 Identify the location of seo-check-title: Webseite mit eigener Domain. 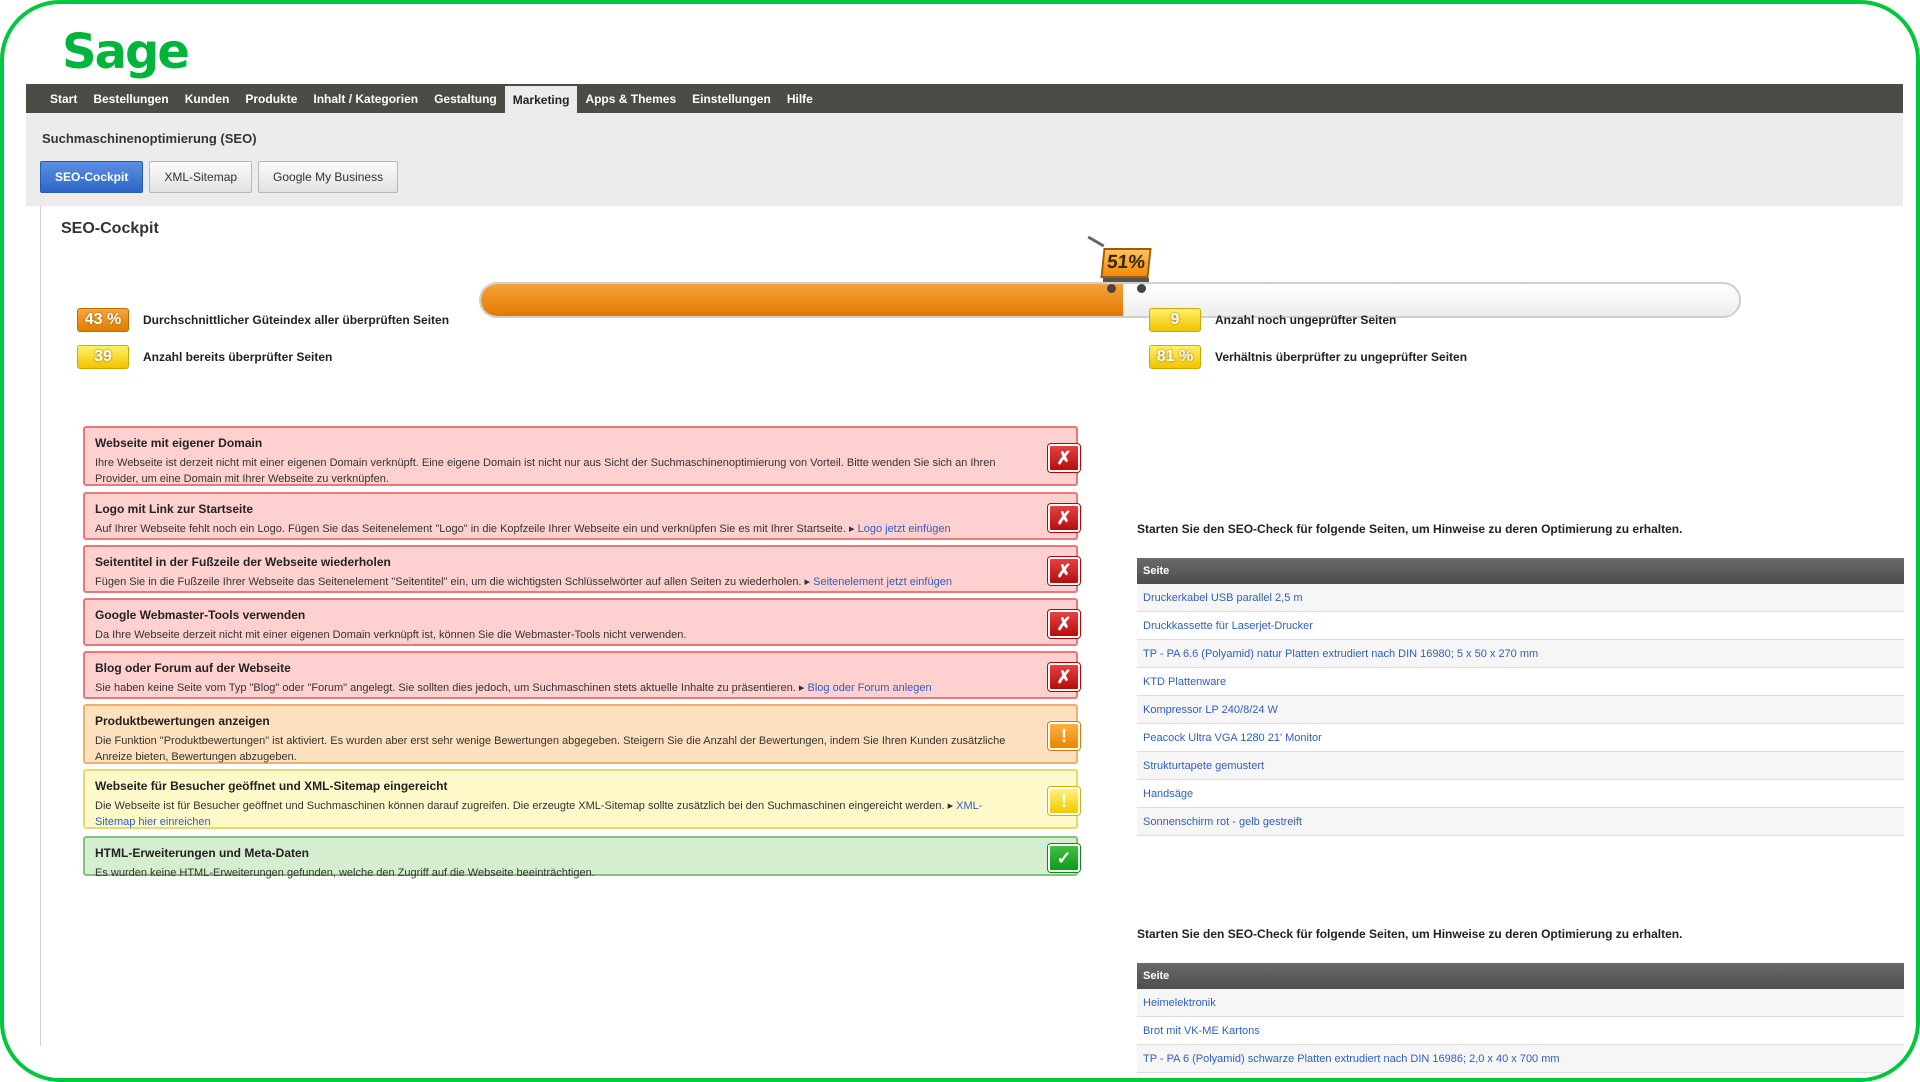
(179, 443).